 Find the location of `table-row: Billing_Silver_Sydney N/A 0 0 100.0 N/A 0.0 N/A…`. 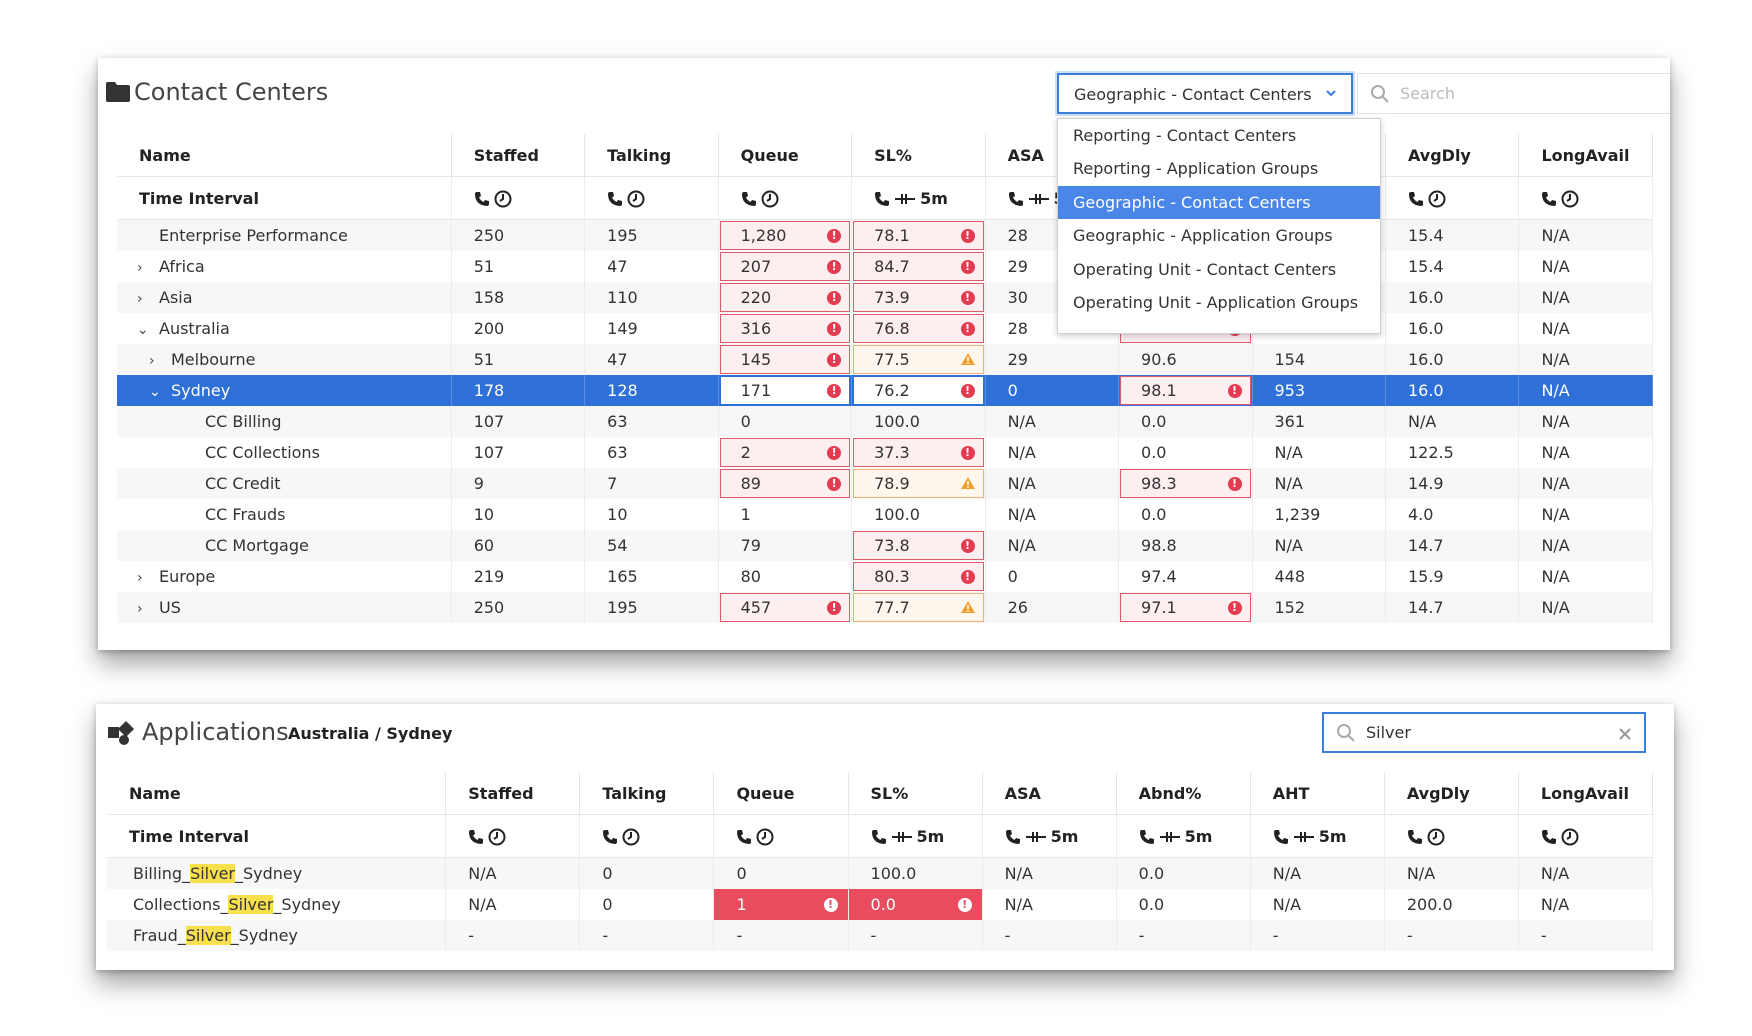

table-row: Billing_Silver_Sydney N/A 0 0 100.0 N/A 0.0 N/A… is located at coordinates (880, 873).